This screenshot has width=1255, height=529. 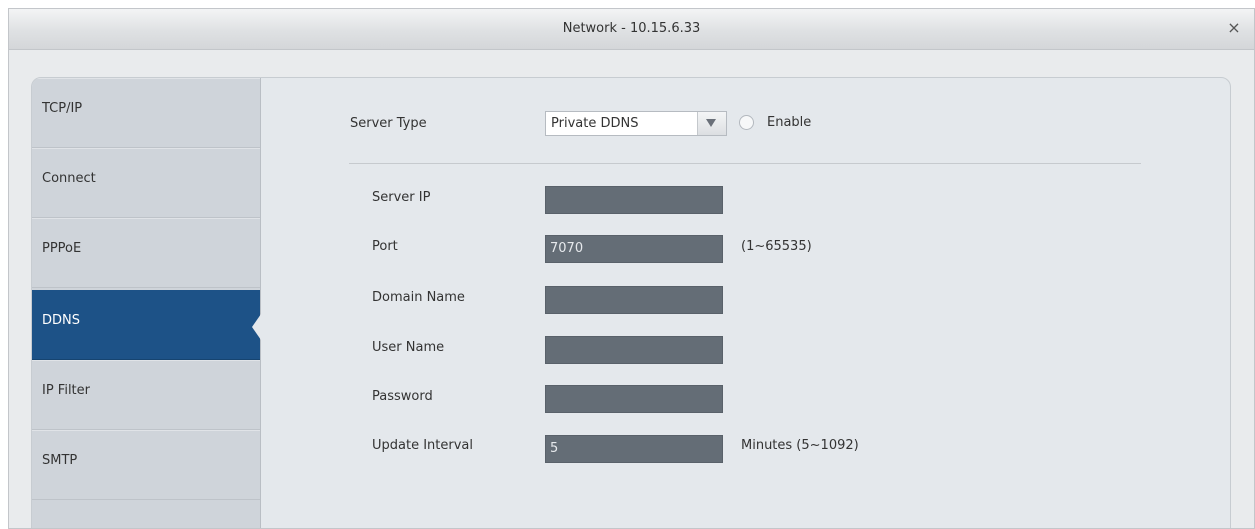 I want to click on password-label: Password, so click(x=402, y=396).